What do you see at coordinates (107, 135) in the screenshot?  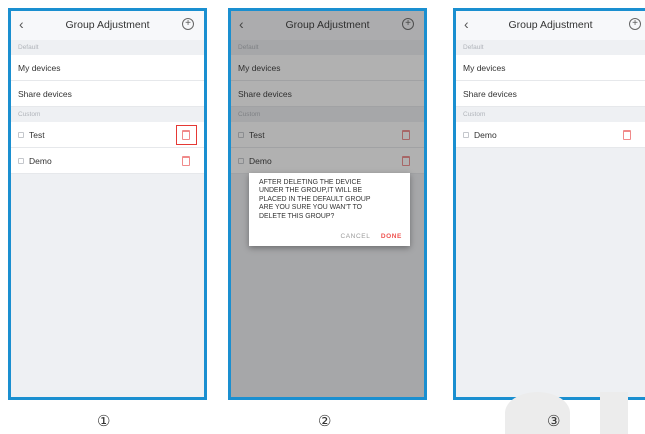 I see `list-item-test: Test` at bounding box center [107, 135].